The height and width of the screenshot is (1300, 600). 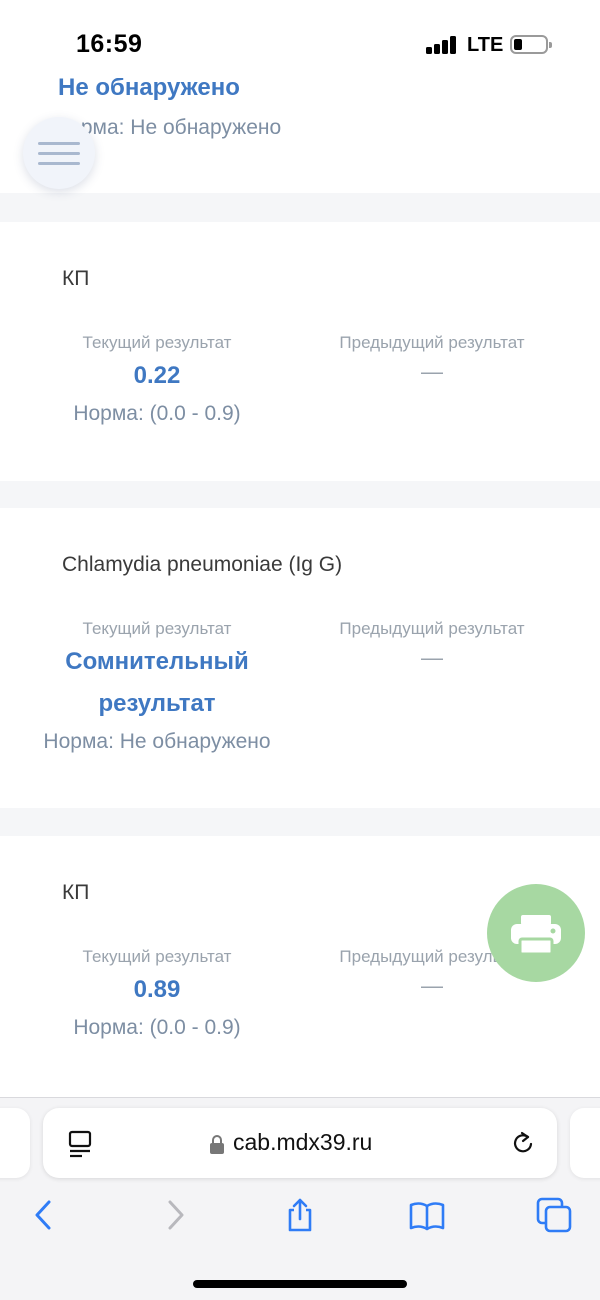 What do you see at coordinates (149, 87) in the screenshot?
I see `partial-current-value: Не обнаружено` at bounding box center [149, 87].